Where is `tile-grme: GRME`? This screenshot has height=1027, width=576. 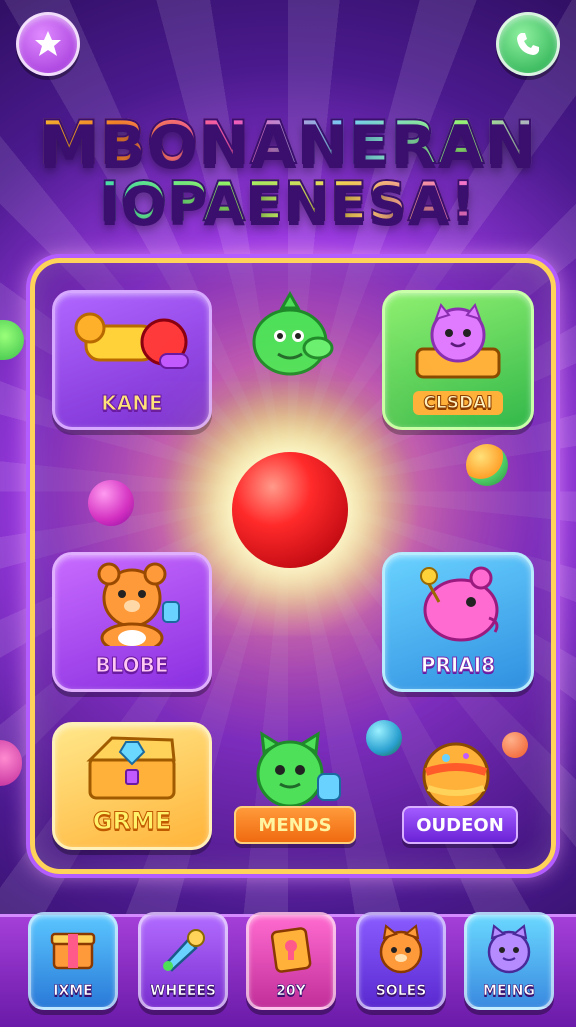 tile-grme: GRME is located at coordinates (132, 786).